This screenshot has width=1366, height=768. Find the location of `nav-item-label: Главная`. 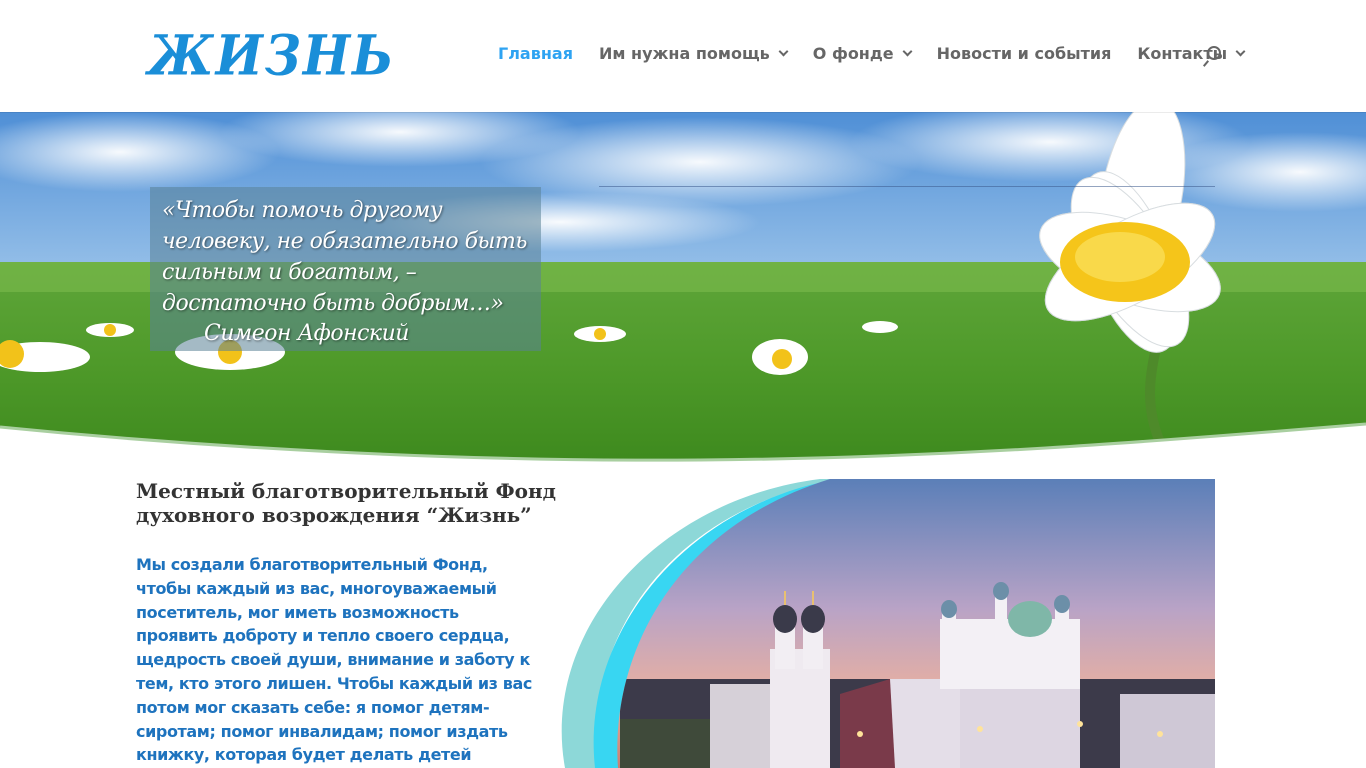

nav-item-label: Главная is located at coordinates (535, 53).